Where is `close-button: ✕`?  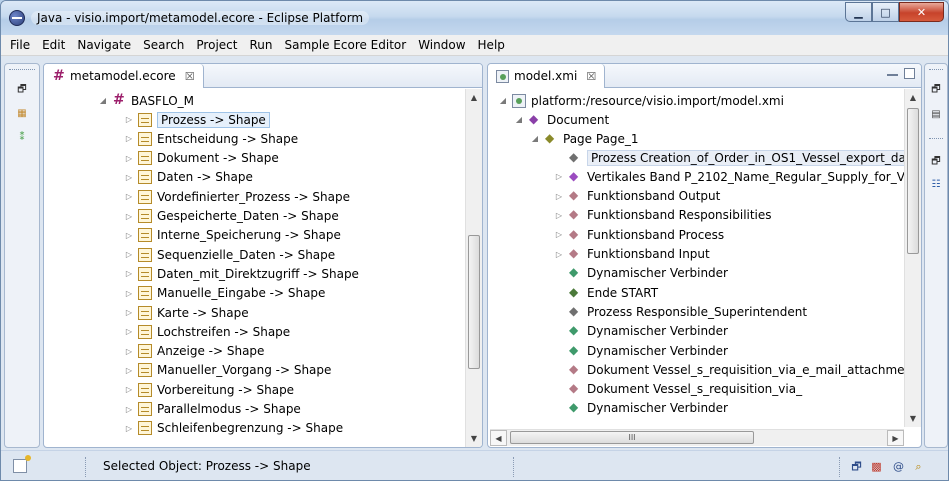 close-button: ✕ is located at coordinates (921, 12).